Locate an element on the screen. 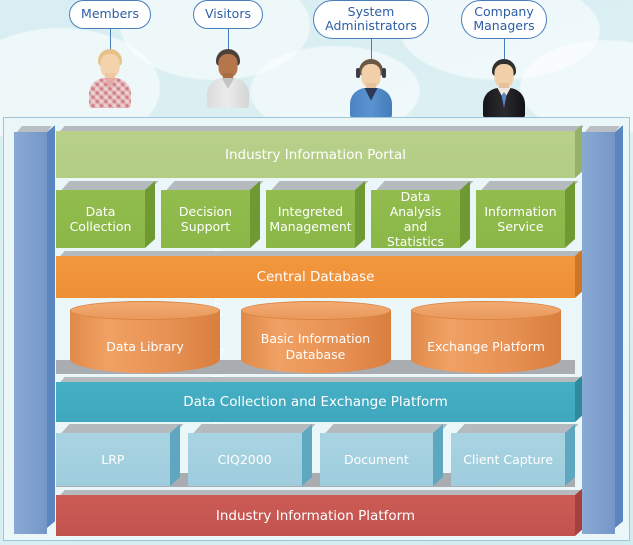 The width and height of the screenshot is (633, 545). module-decision-support: Decision Support is located at coordinates (212, 214).